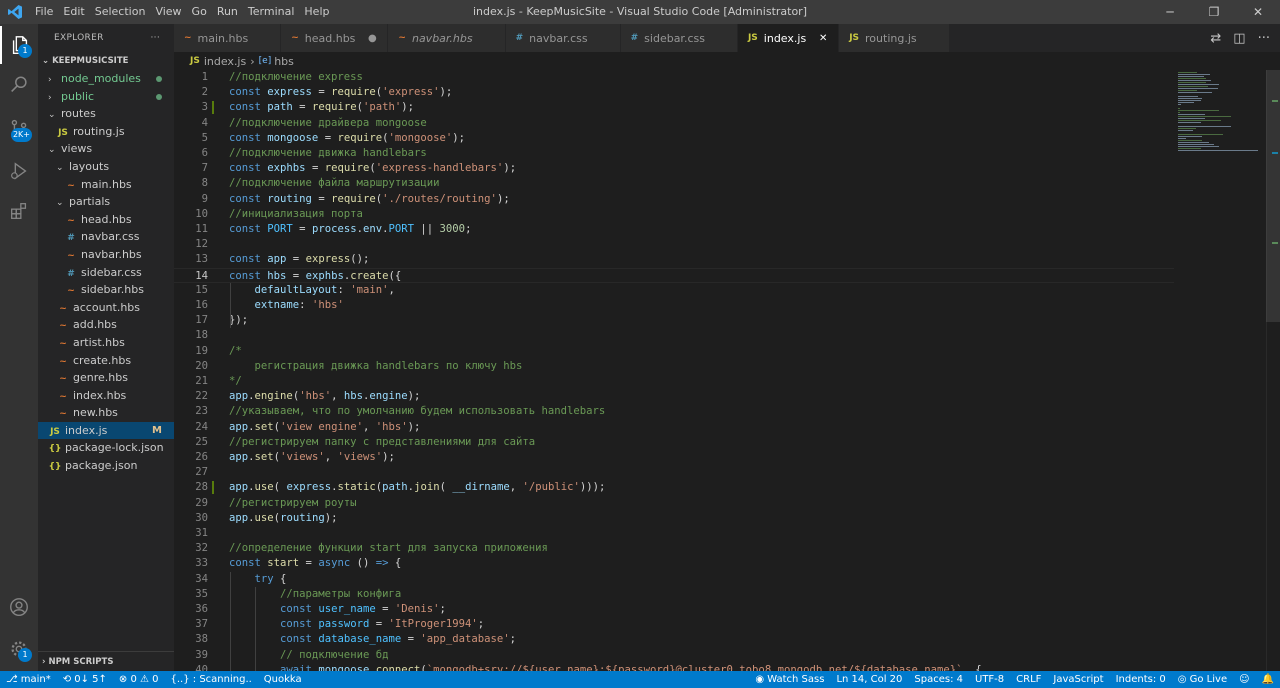 The image size is (1280, 688). I want to click on code-line: 14 const hbs = exphbs.create({, so click(674, 275).